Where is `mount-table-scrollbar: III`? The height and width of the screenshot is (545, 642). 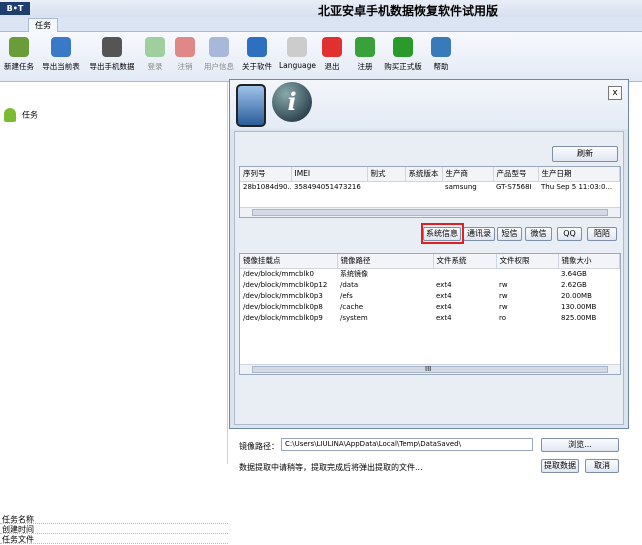
mount-table-scrollbar: III is located at coordinates (430, 369).